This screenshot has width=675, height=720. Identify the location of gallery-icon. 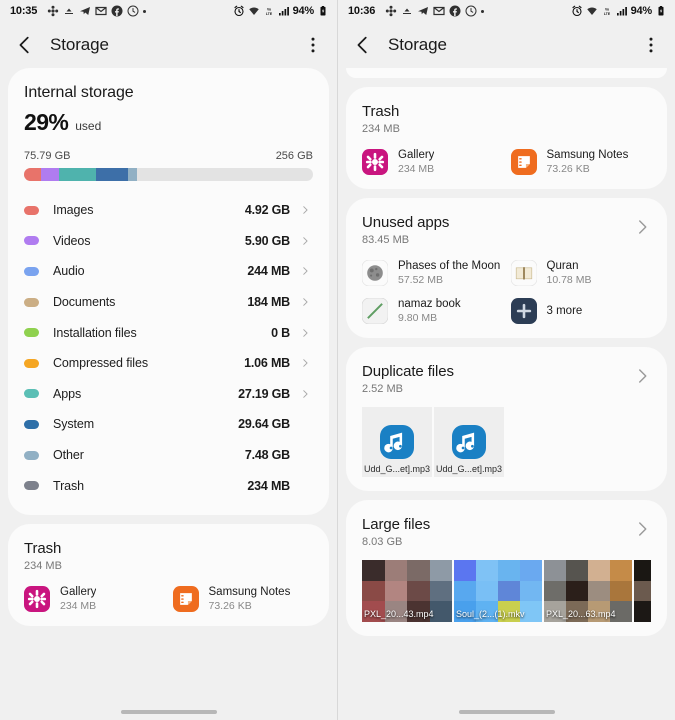
(37, 598).